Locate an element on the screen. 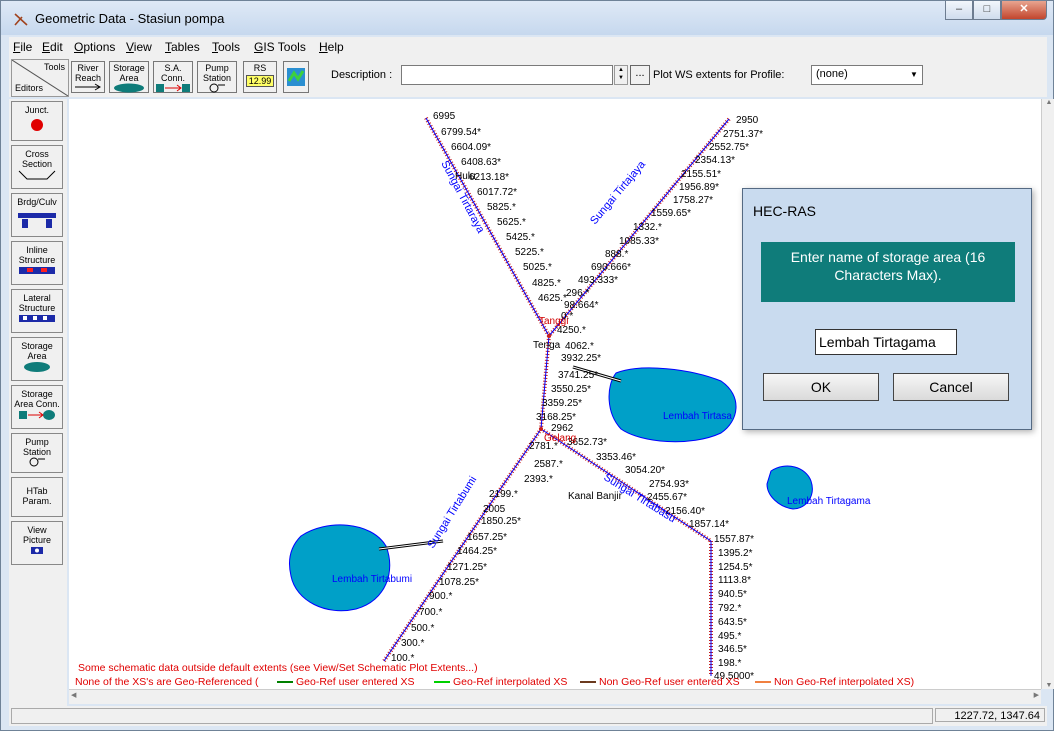  editor-view-picture: View Picture is located at coordinates (37, 543).